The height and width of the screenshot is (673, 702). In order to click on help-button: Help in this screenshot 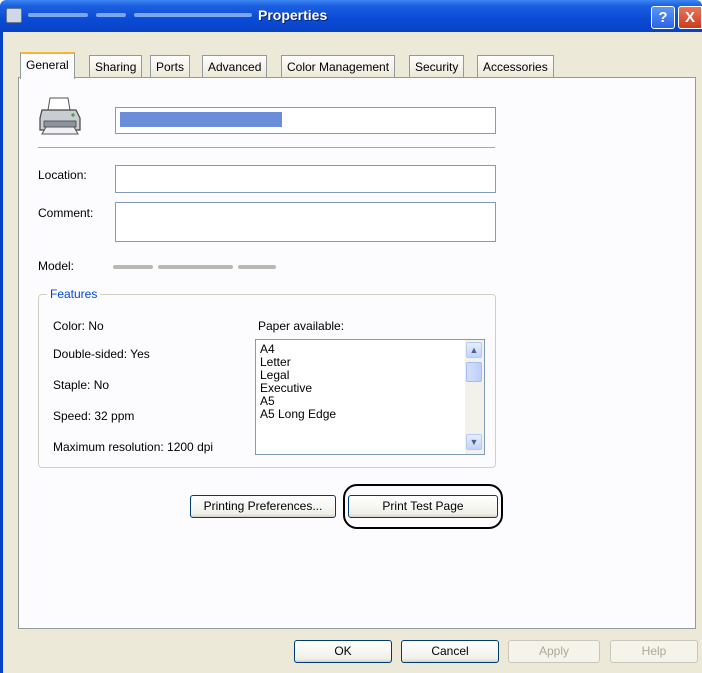, I will do `click(654, 651)`.